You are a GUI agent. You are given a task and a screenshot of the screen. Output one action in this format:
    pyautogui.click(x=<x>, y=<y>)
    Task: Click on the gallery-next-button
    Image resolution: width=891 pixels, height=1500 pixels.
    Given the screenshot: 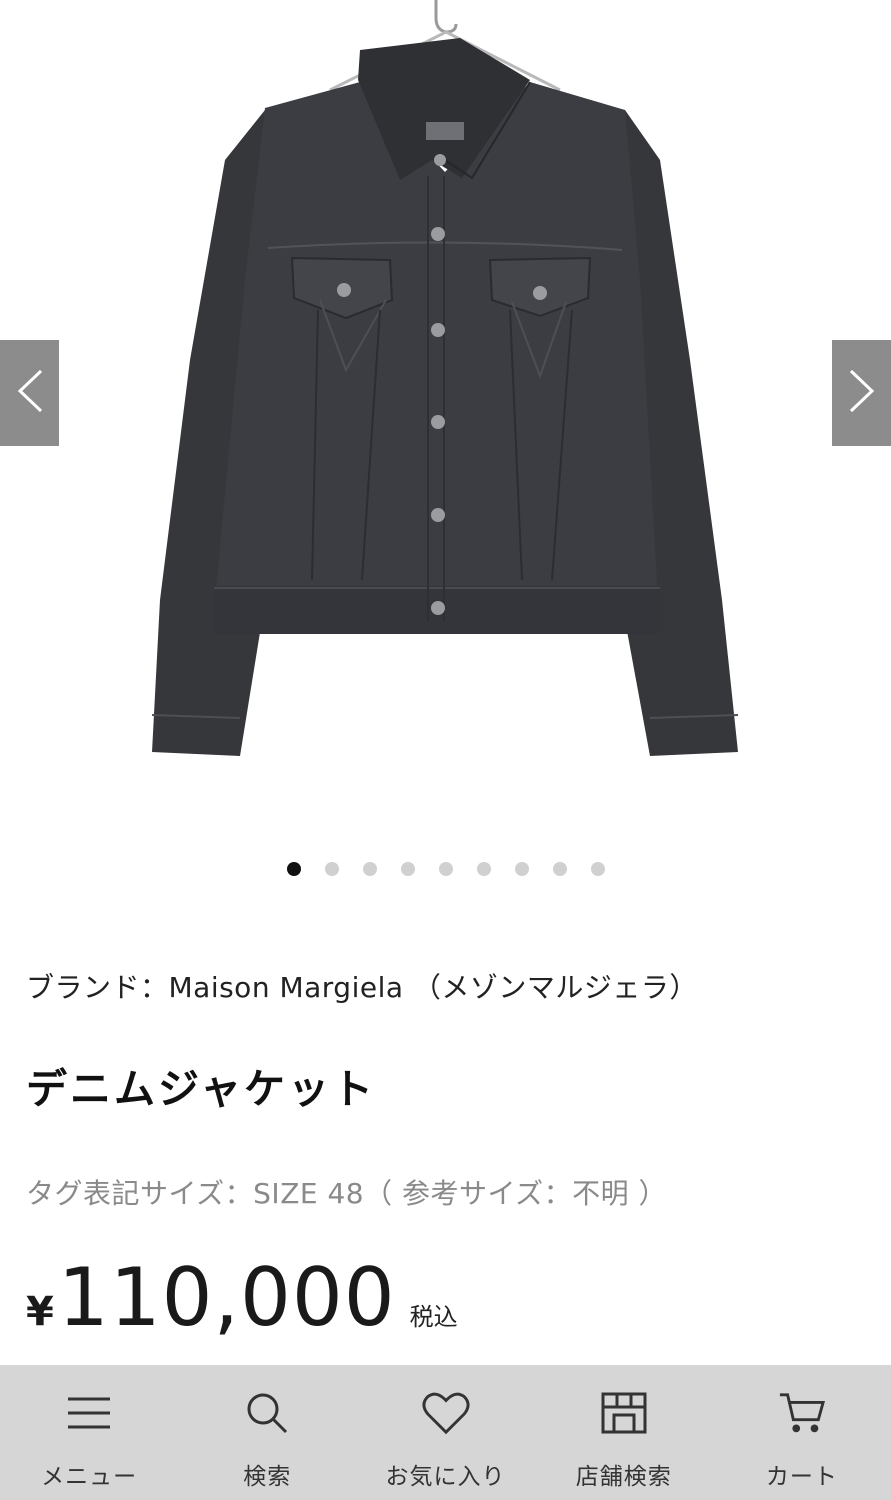 What is the action you would take?
    pyautogui.click(x=861, y=393)
    